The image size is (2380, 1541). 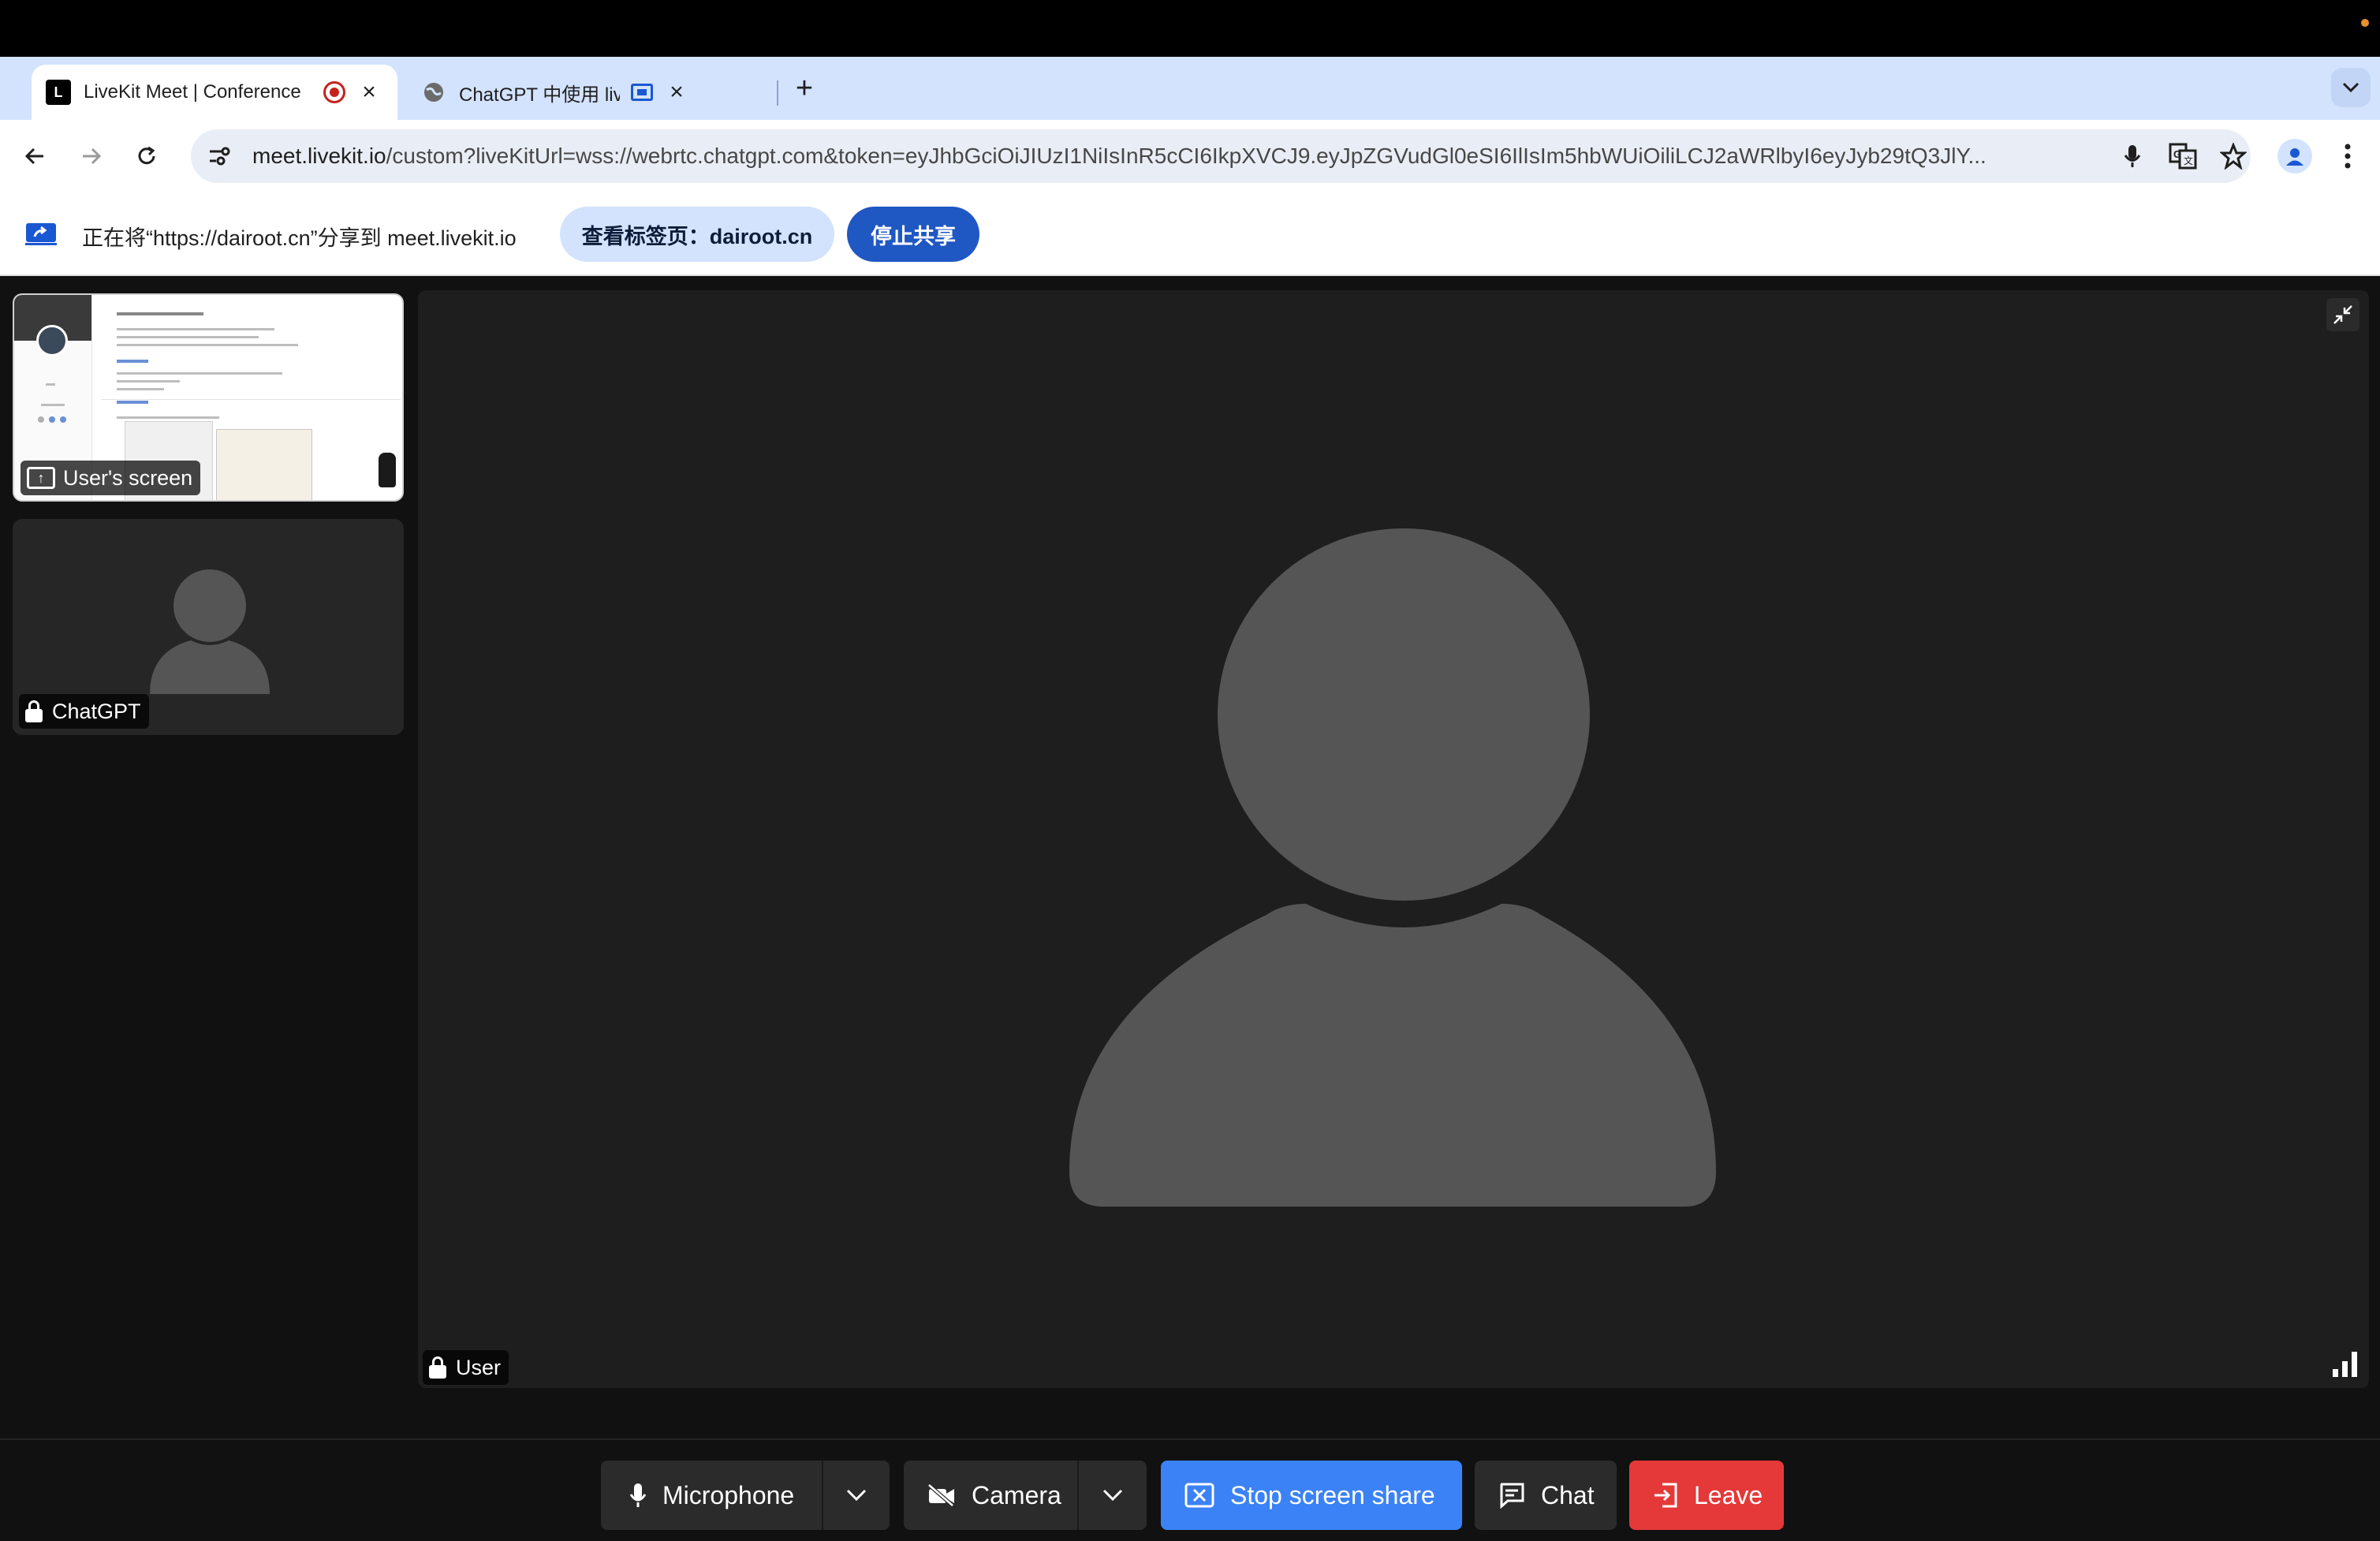 I want to click on avatar, so click(x=52, y=340).